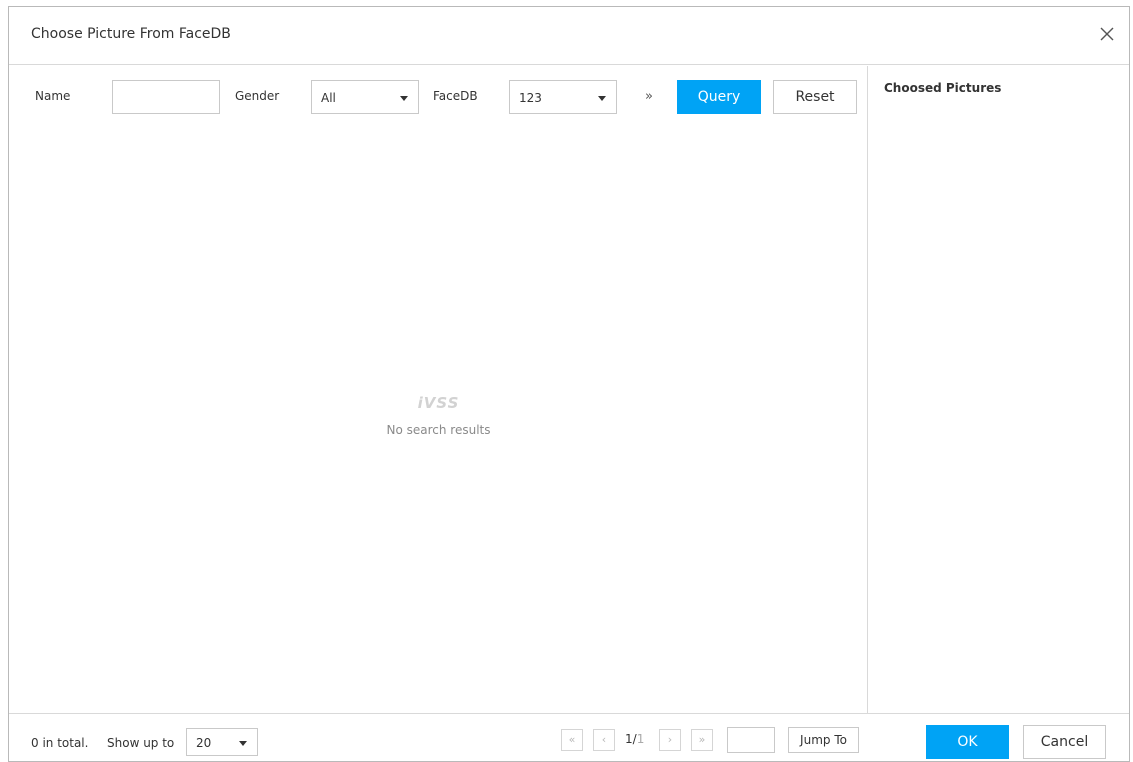  Describe the element at coordinates (455, 96) in the screenshot. I see `facedb-label: FaceDB` at that location.